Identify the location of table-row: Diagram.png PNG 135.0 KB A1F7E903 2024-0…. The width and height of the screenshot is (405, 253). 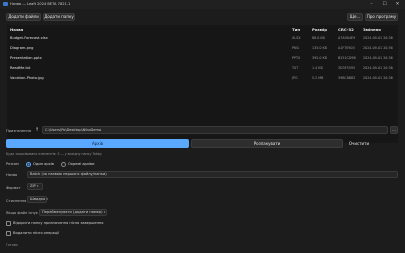
(202, 49).